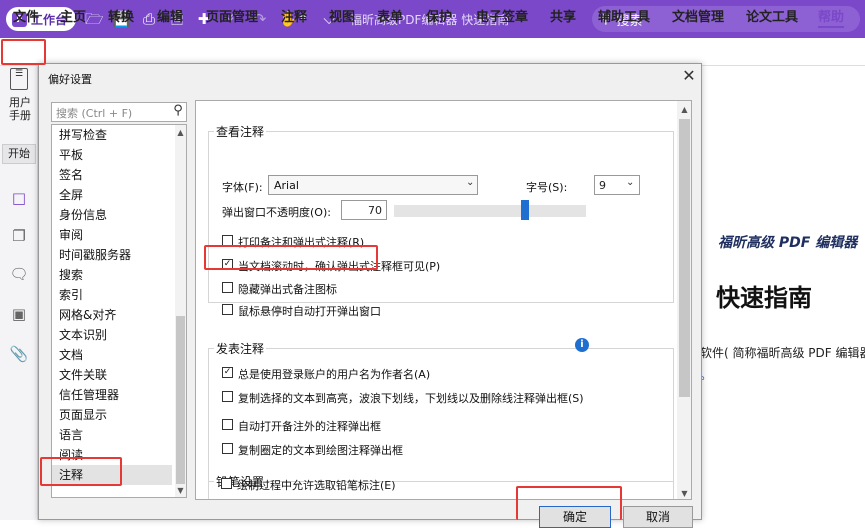  I want to click on category-item: 审阅, so click(112, 235).